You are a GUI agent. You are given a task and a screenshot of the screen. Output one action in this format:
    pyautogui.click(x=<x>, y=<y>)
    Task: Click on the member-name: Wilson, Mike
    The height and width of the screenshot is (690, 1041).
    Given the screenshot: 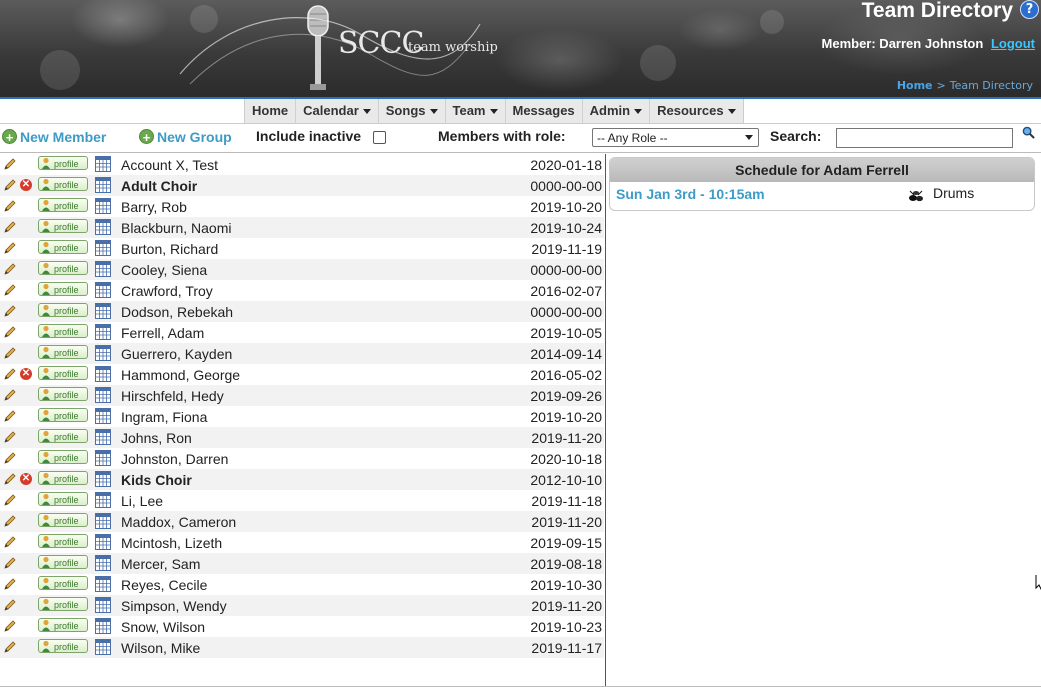 What is the action you would take?
    pyautogui.click(x=160, y=648)
    